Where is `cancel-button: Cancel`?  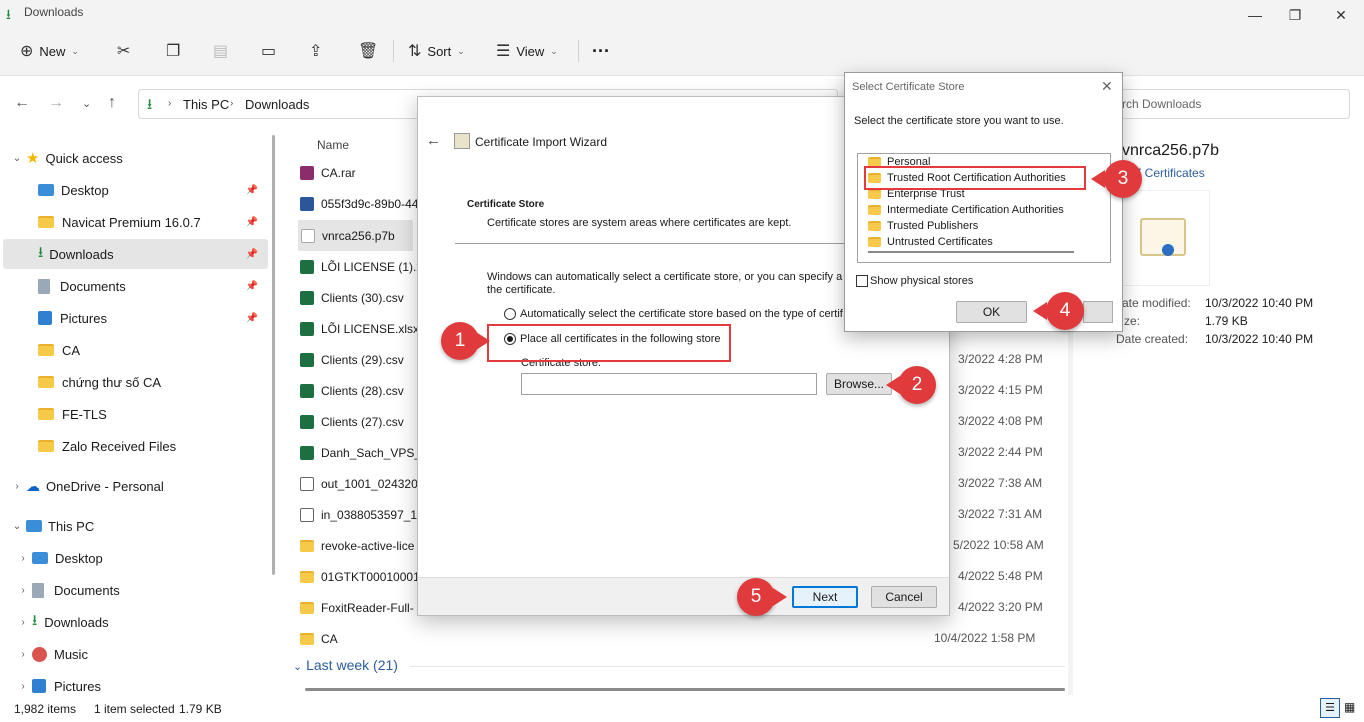 cancel-button: Cancel is located at coordinates (904, 597).